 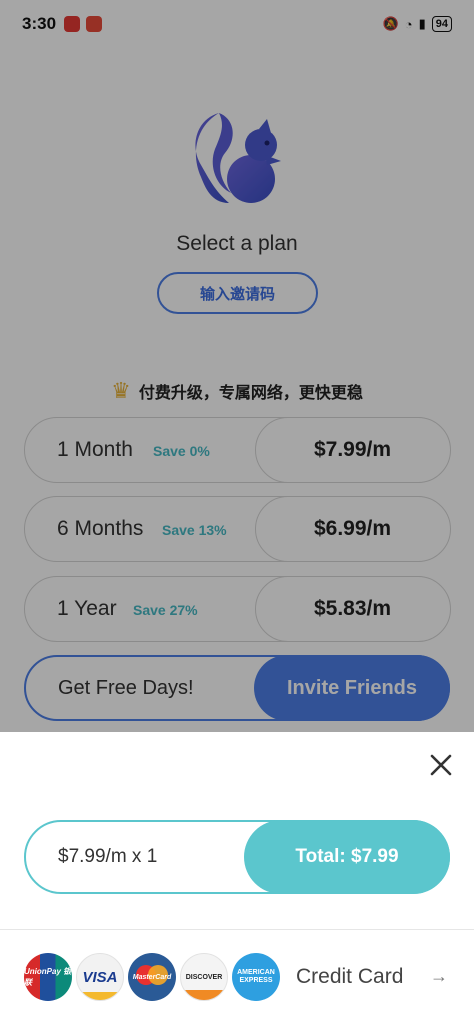 I want to click on unionpay-icon: UnionPay 银联, so click(x=48, y=977).